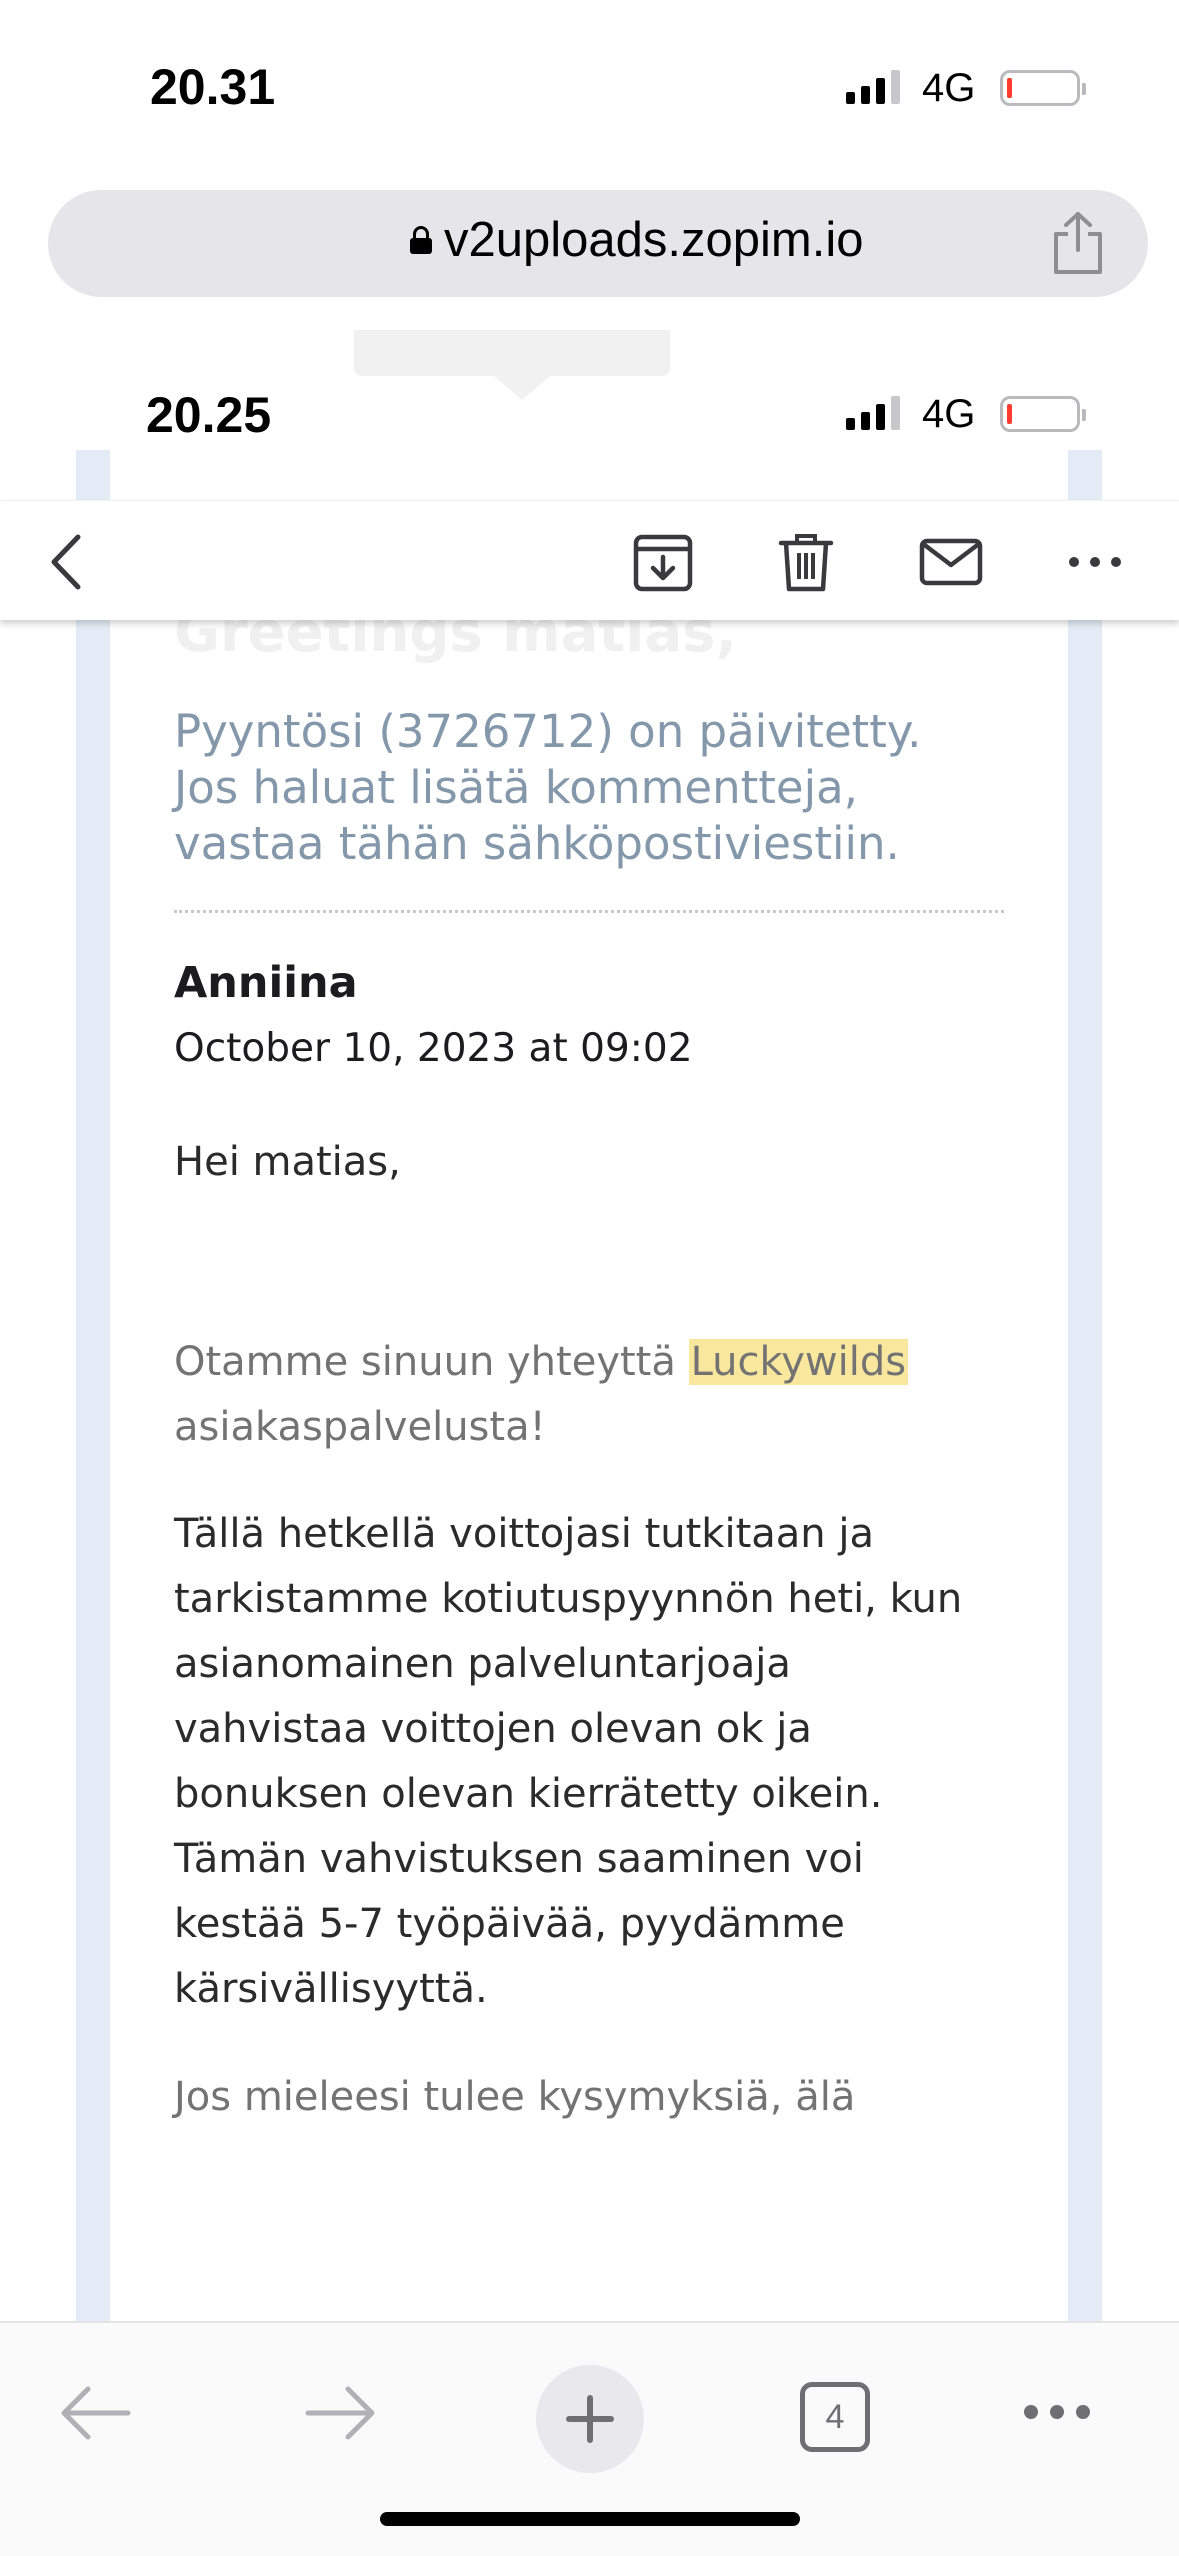 The width and height of the screenshot is (1179, 2556). Describe the element at coordinates (509, 1924) in the screenshot. I see `paragraph-line: kestää 5-7 työpäivää, pyydämme` at that location.